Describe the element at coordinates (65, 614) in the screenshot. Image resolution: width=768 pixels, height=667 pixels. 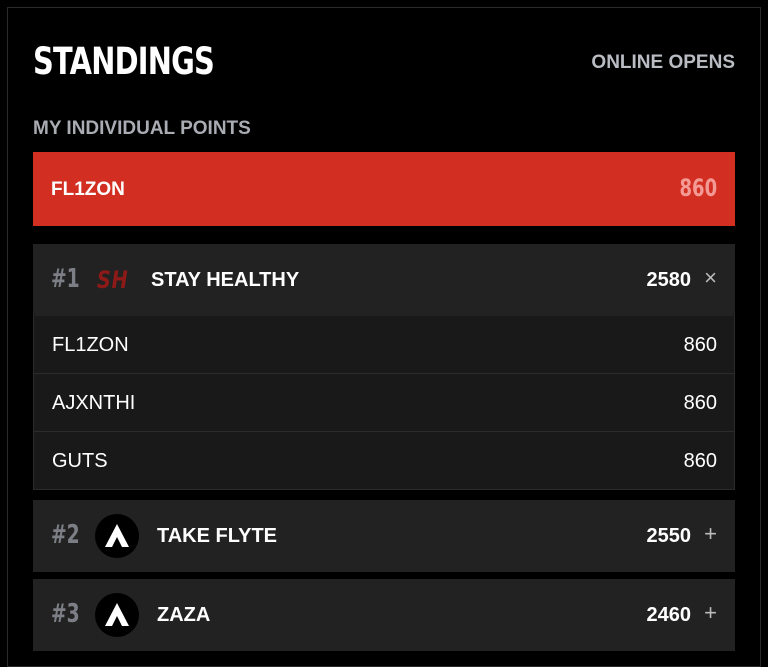
I see `team-rank: #3` at that location.